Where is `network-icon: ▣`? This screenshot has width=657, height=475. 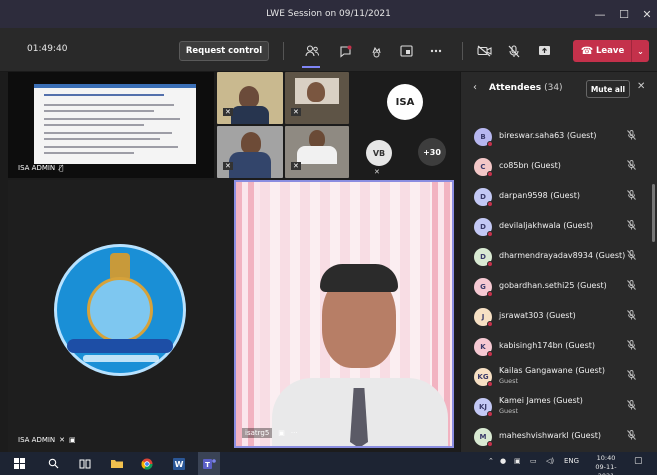
network-icon: ▣ is located at coordinates (517, 461).